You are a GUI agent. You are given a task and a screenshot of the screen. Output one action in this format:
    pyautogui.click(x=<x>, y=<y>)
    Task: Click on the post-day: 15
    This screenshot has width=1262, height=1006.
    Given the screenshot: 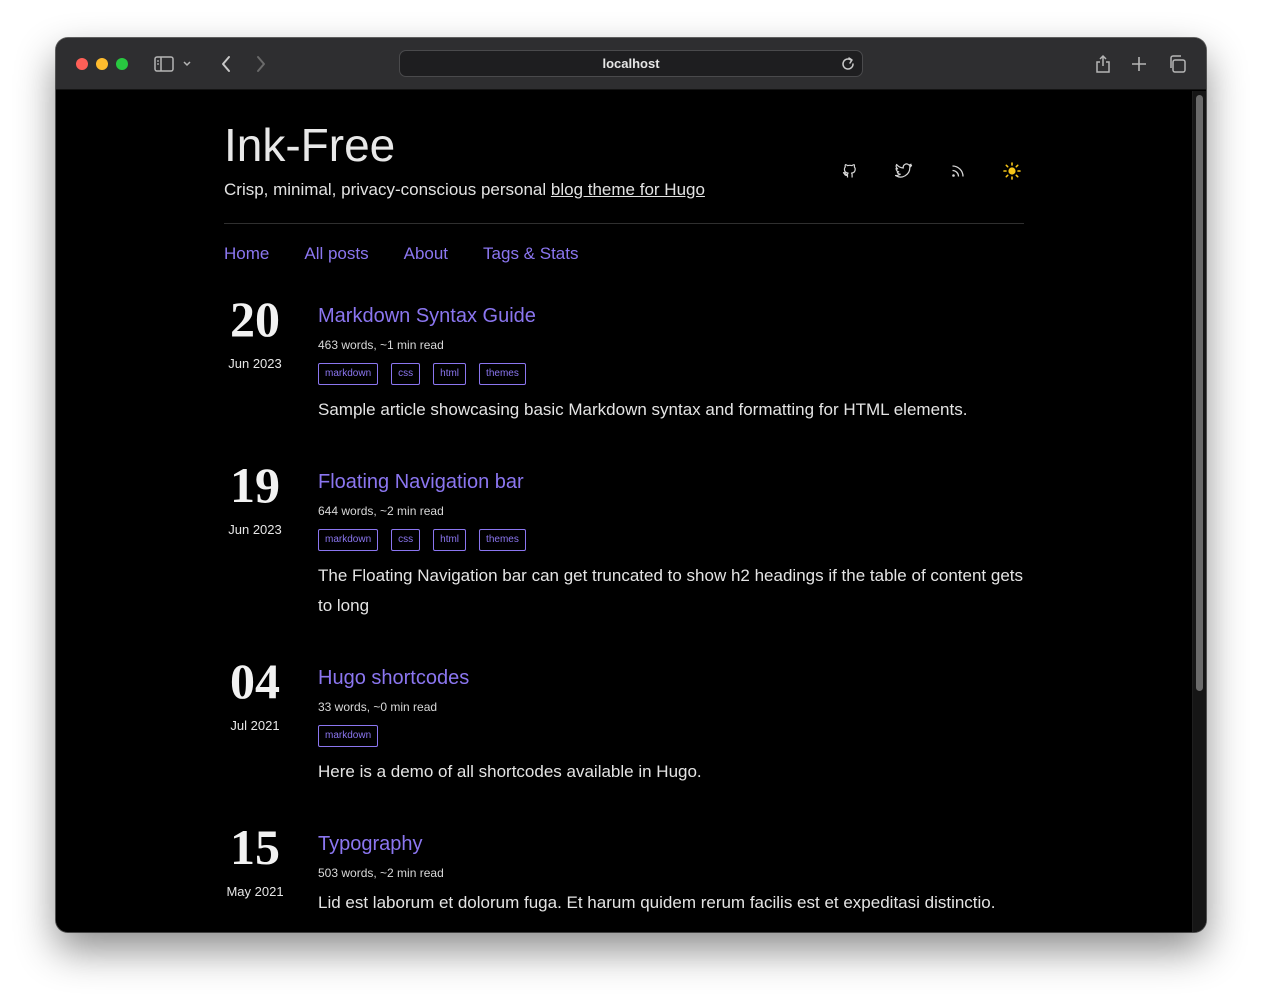 What is the action you would take?
    pyautogui.click(x=255, y=847)
    